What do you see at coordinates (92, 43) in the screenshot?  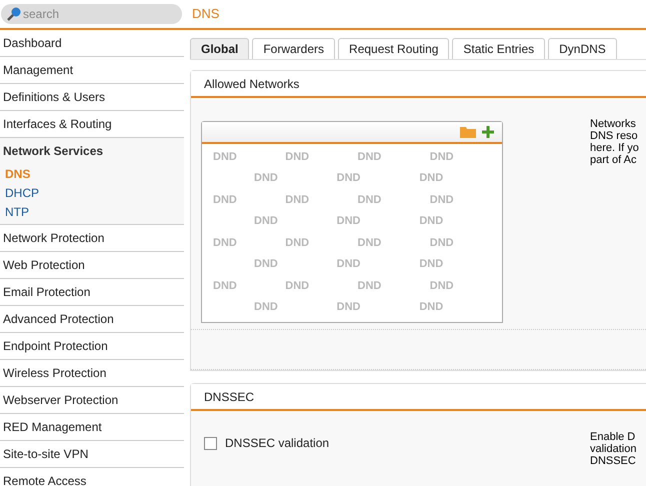 I see `sidebar-item: Dashboard` at bounding box center [92, 43].